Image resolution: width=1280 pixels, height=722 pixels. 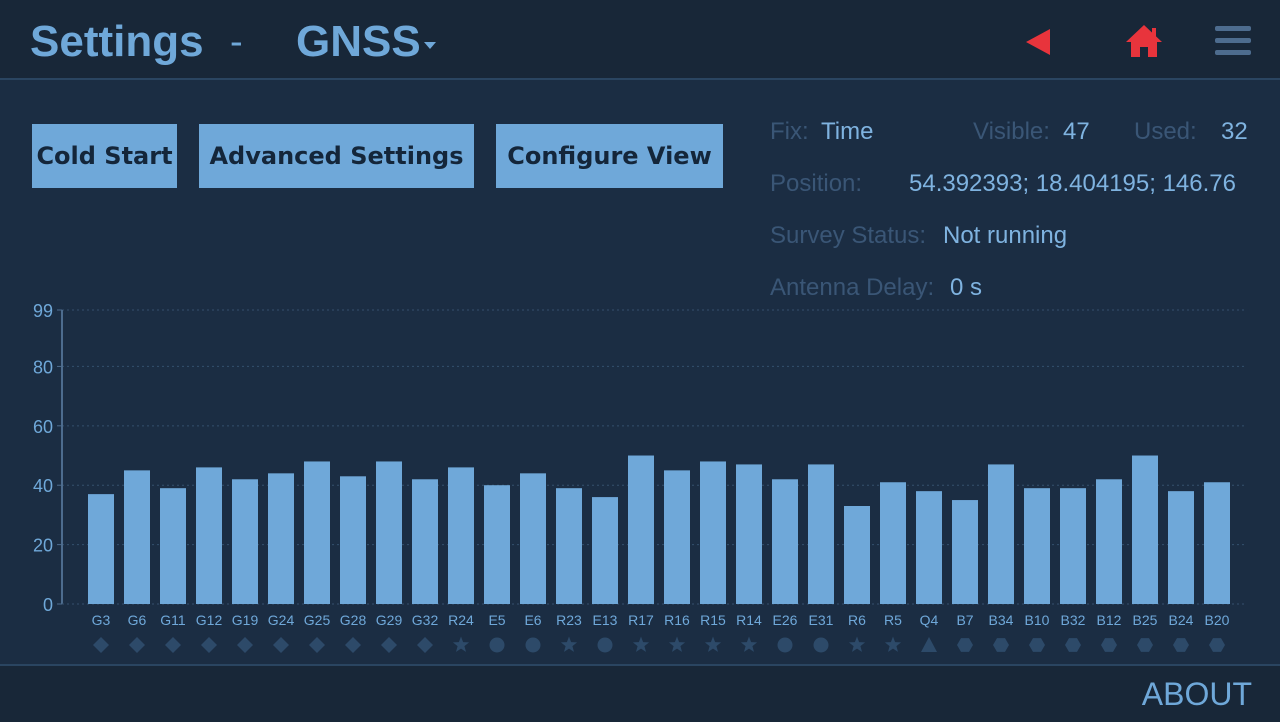 What do you see at coordinates (1011, 131) in the screenshot?
I see `visible-label: Visible:` at bounding box center [1011, 131].